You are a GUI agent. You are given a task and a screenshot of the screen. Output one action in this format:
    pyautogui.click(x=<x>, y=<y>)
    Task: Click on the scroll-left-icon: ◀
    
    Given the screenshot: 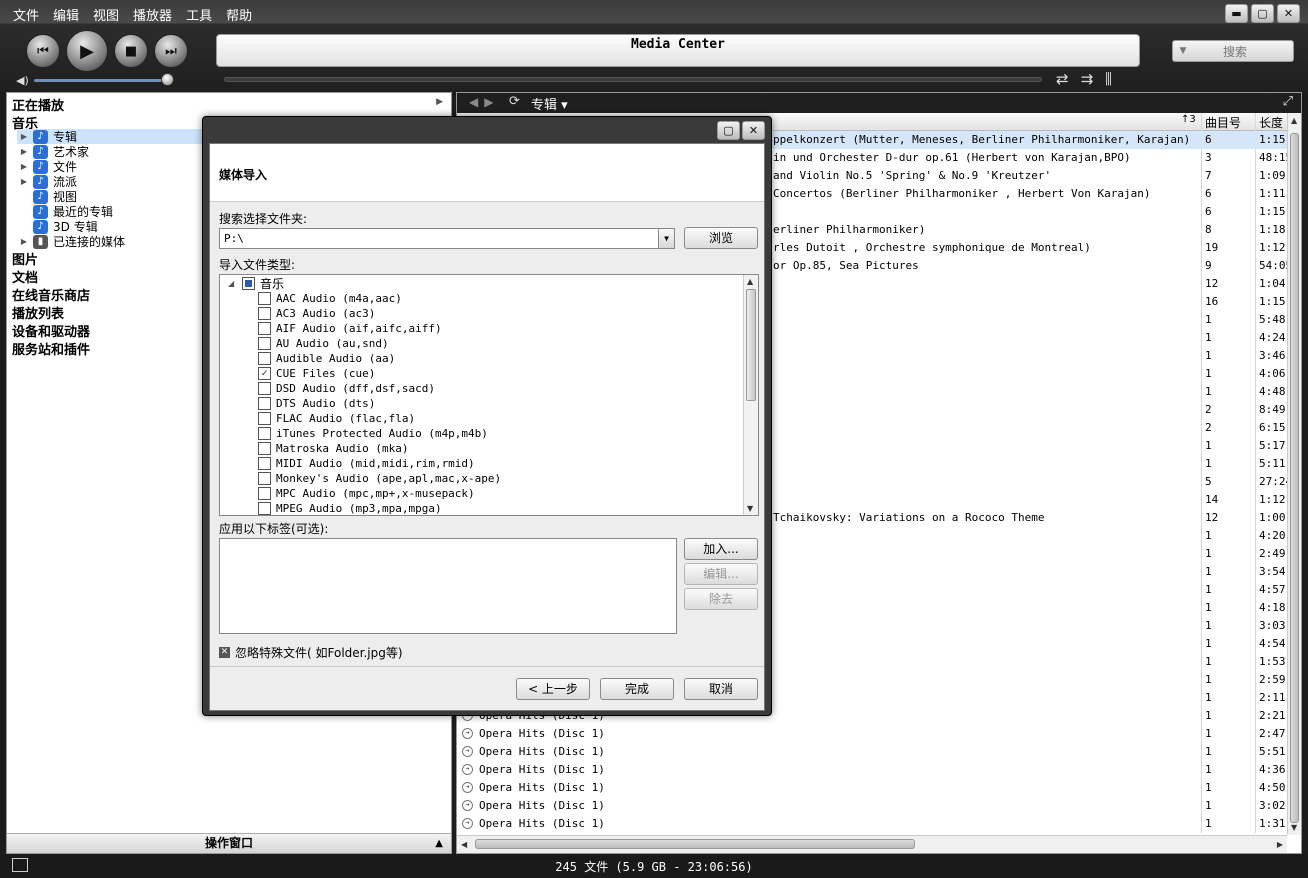 What is the action you would take?
    pyautogui.click(x=464, y=844)
    